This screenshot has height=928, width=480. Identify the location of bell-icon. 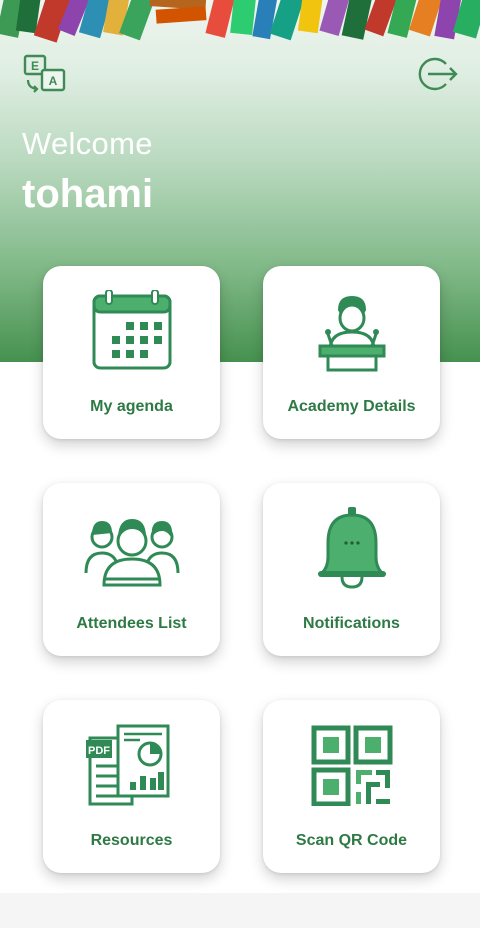
(351, 548).